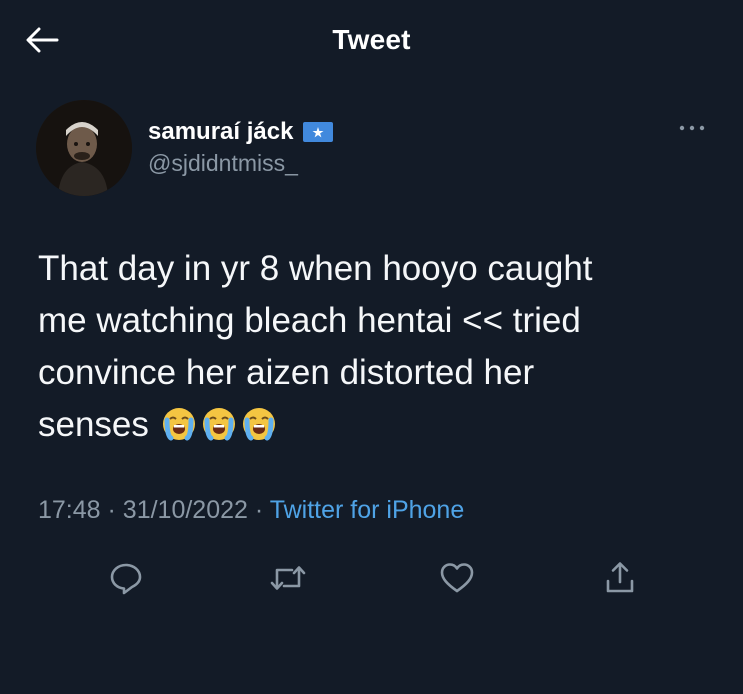  I want to click on somalia-flag-icon, so click(318, 132).